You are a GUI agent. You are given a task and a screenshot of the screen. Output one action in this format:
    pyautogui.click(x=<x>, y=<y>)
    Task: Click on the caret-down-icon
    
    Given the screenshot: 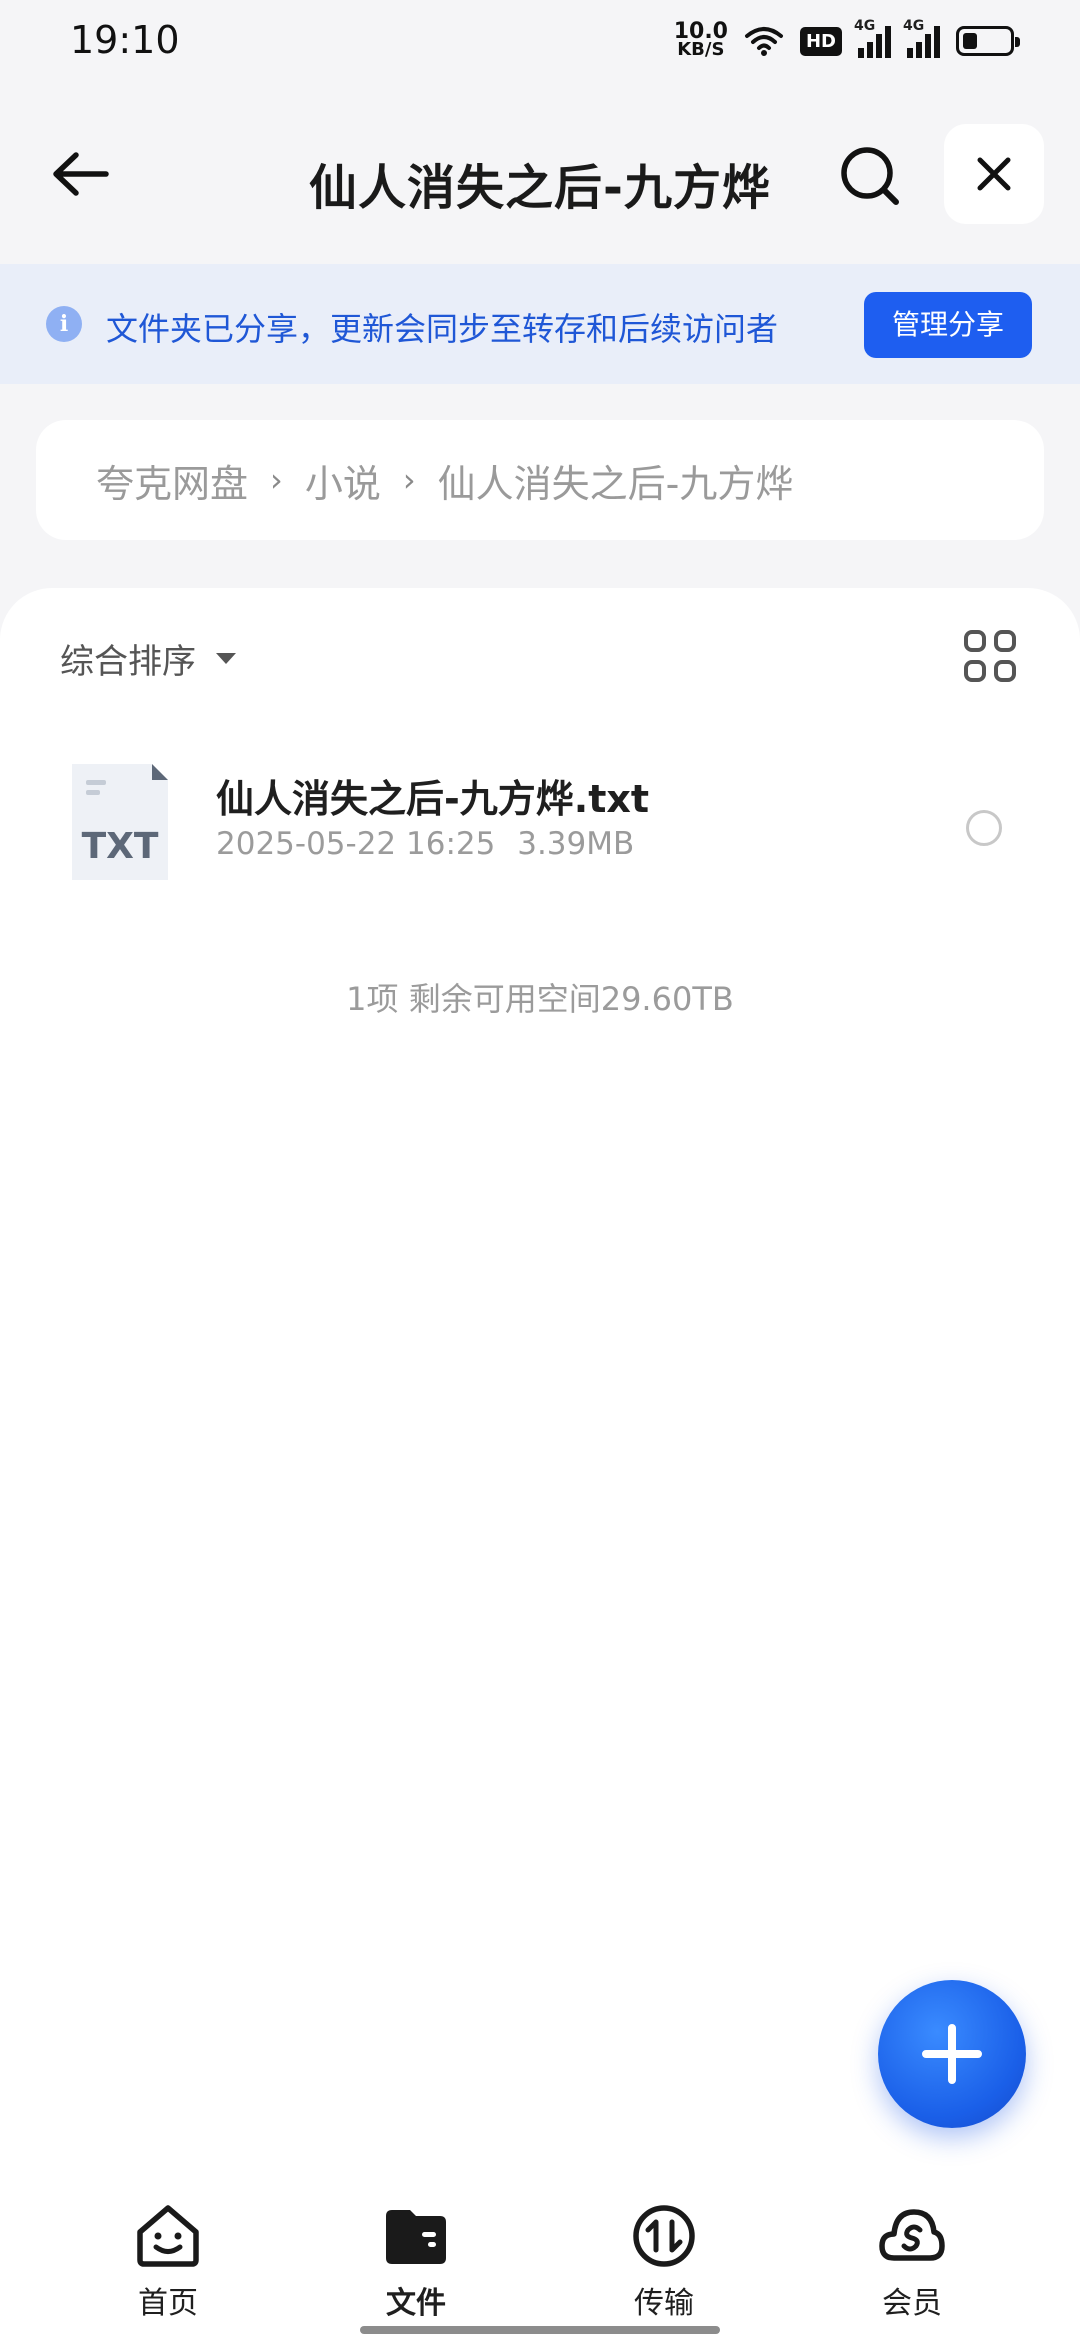 What is the action you would take?
    pyautogui.click(x=226, y=658)
    